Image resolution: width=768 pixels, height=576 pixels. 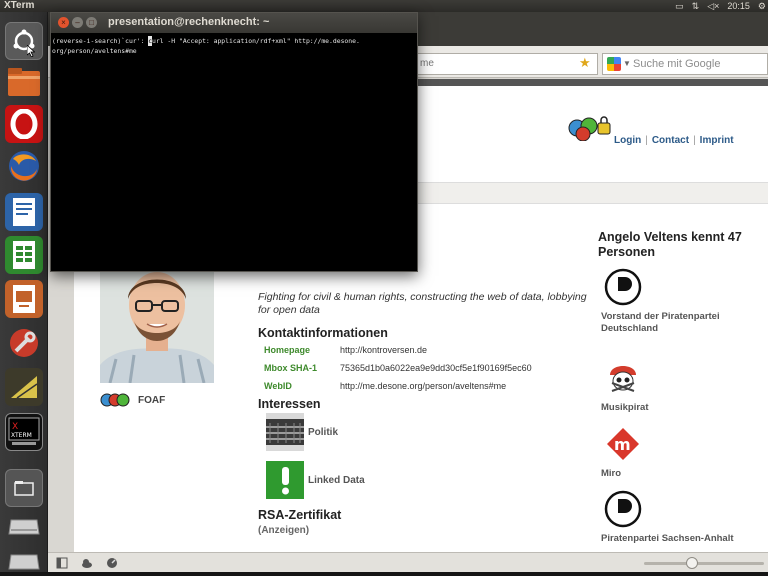 What do you see at coordinates (423, 386) in the screenshot?
I see `webid-link: http://me.desone.org/person/aveltens#me` at bounding box center [423, 386].